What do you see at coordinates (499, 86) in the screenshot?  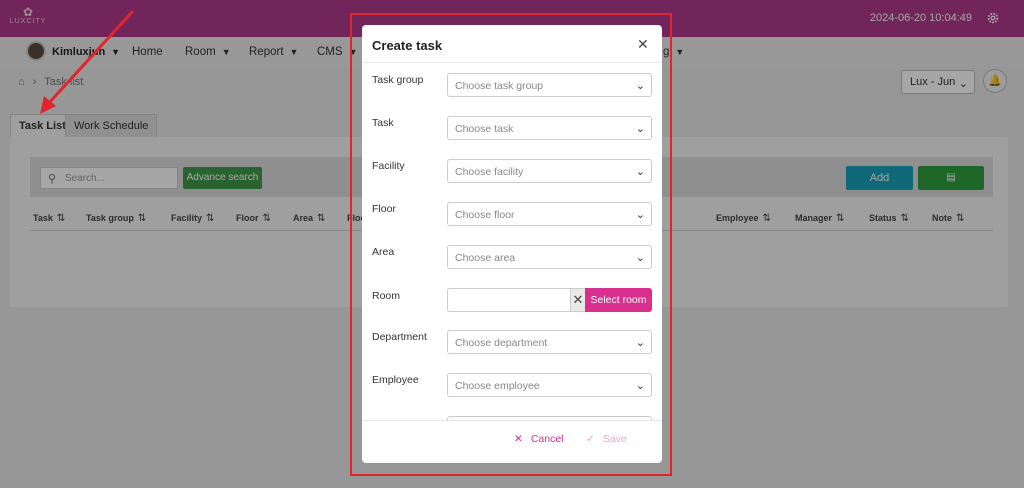 I see `select-placeholder: Choose task group` at bounding box center [499, 86].